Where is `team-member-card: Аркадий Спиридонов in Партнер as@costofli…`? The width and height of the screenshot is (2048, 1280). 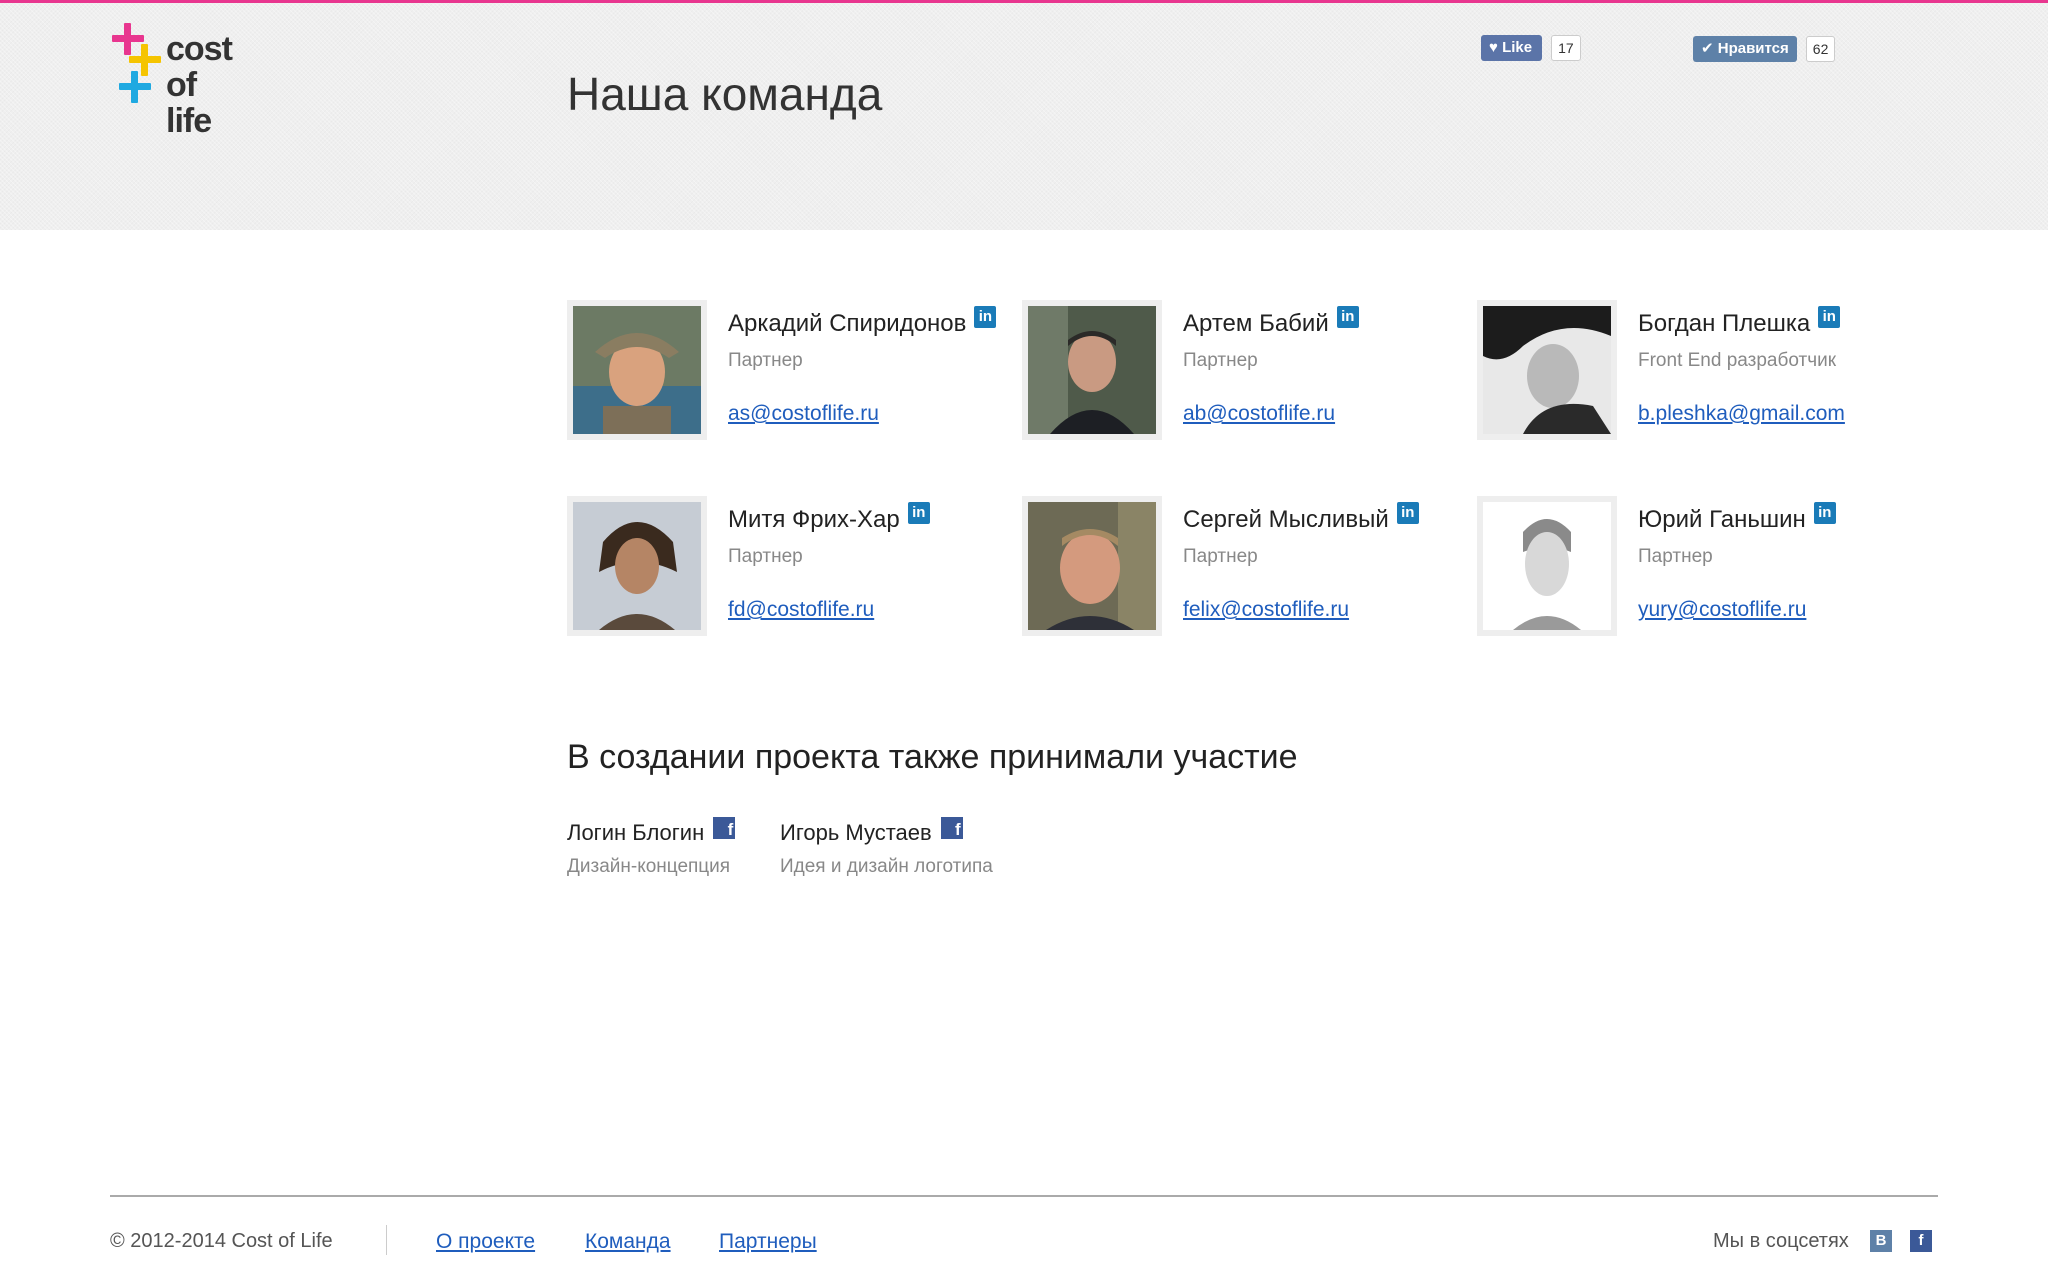
team-member-card: Аркадий Спиридонов in Партнер as@costofli… is located at coordinates (782, 375).